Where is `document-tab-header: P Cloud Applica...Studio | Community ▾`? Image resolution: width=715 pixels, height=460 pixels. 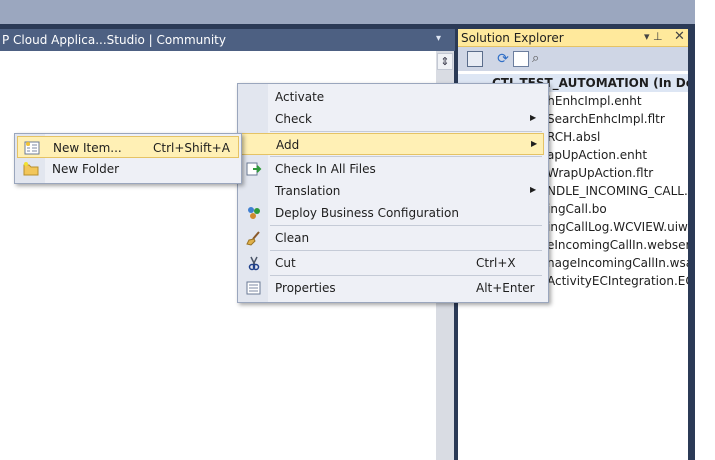 document-tab-header: P Cloud Applica...Studio | Community ▾ is located at coordinates (227, 40).